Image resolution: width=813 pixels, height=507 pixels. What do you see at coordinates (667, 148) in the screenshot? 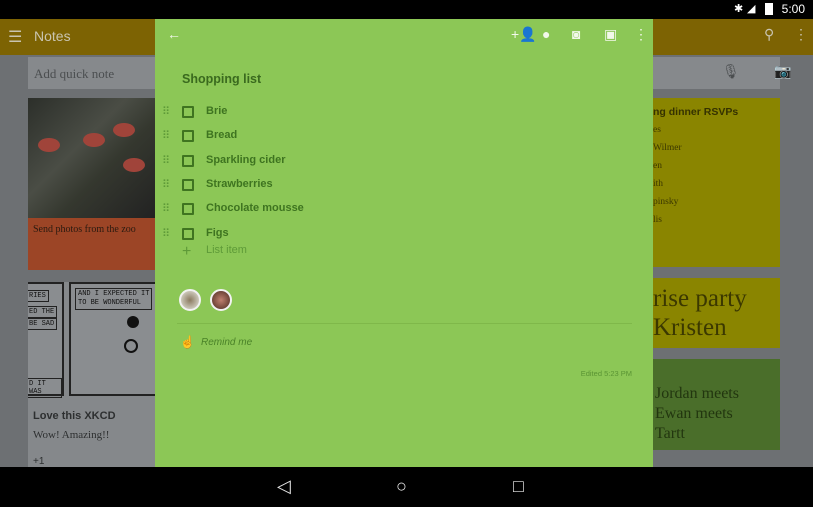
I see `note-item: Wilmer` at bounding box center [667, 148].